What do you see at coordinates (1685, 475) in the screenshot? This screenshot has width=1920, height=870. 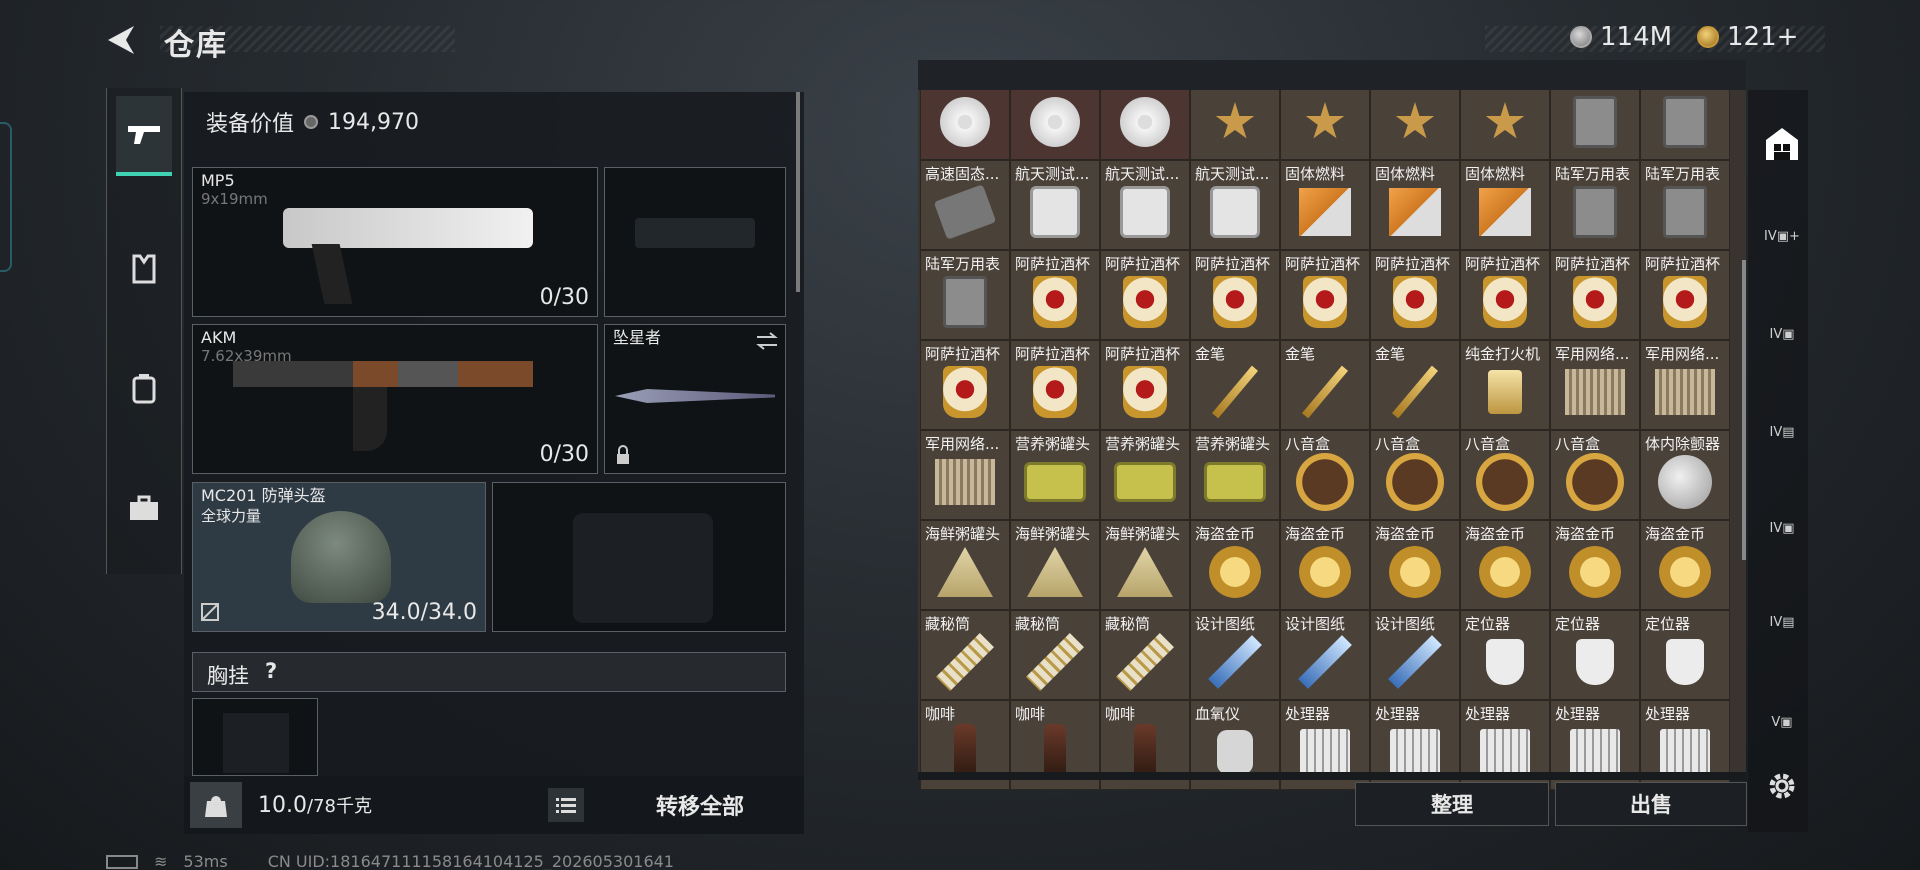 I see `inventory-item: 体内除颤器` at bounding box center [1685, 475].